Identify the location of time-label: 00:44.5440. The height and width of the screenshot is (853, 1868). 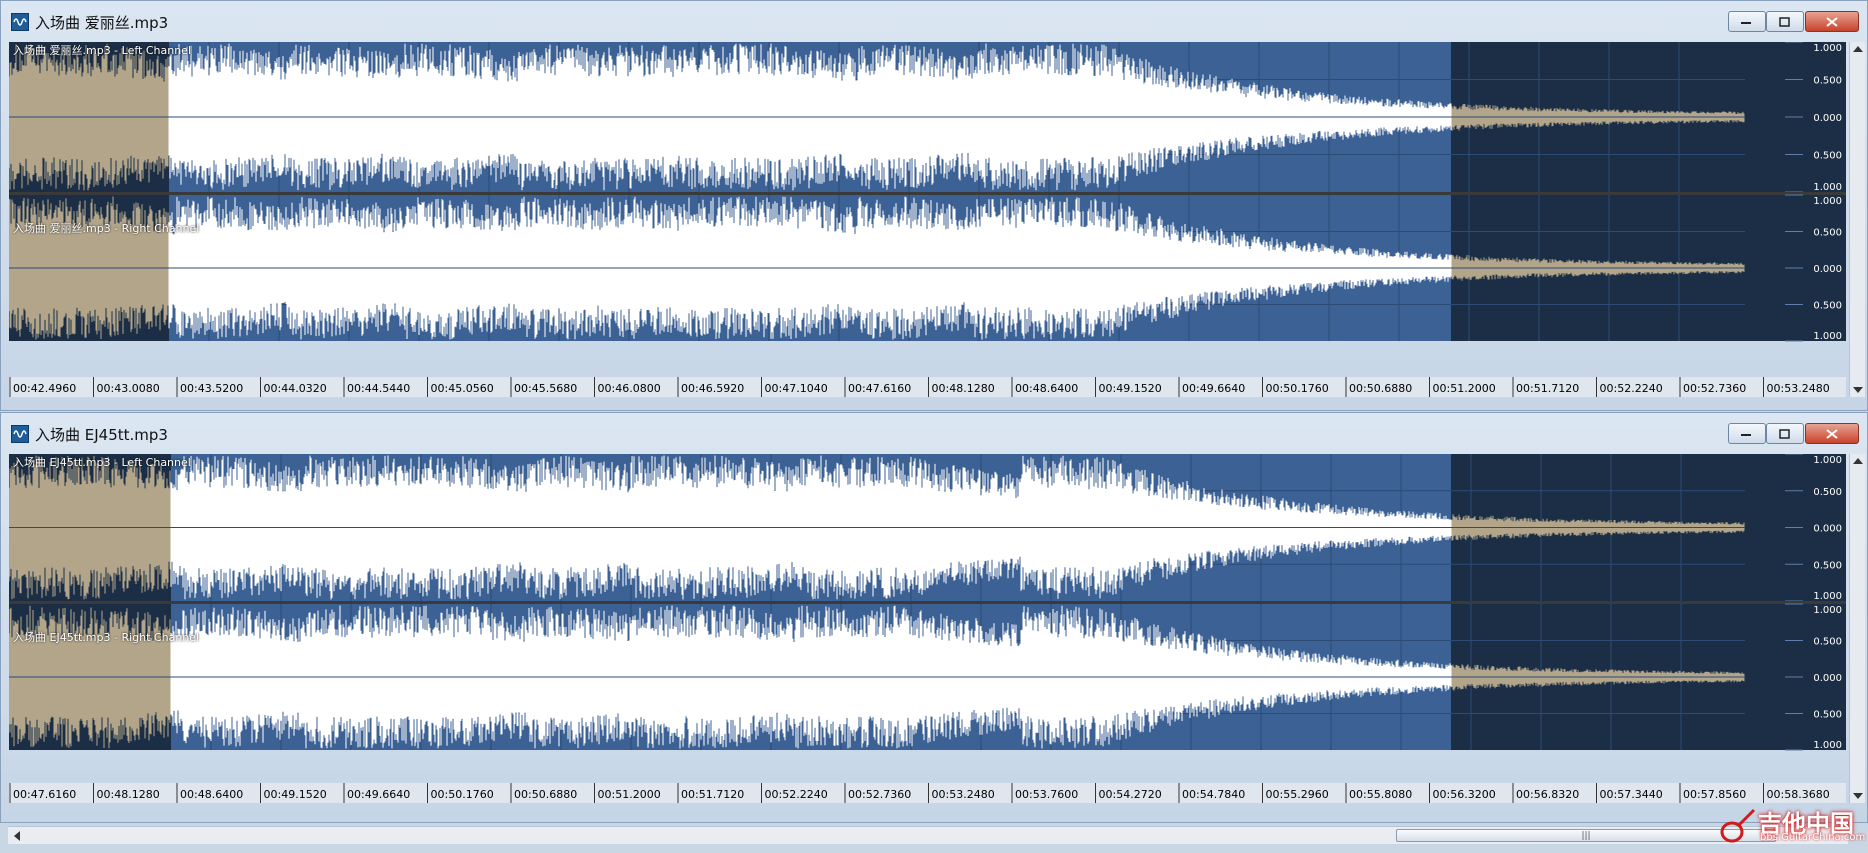
(378, 388).